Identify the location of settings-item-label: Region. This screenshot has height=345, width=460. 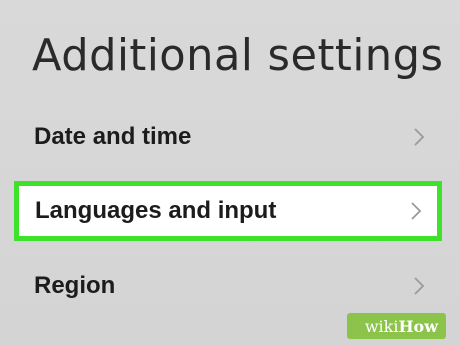
(75, 285).